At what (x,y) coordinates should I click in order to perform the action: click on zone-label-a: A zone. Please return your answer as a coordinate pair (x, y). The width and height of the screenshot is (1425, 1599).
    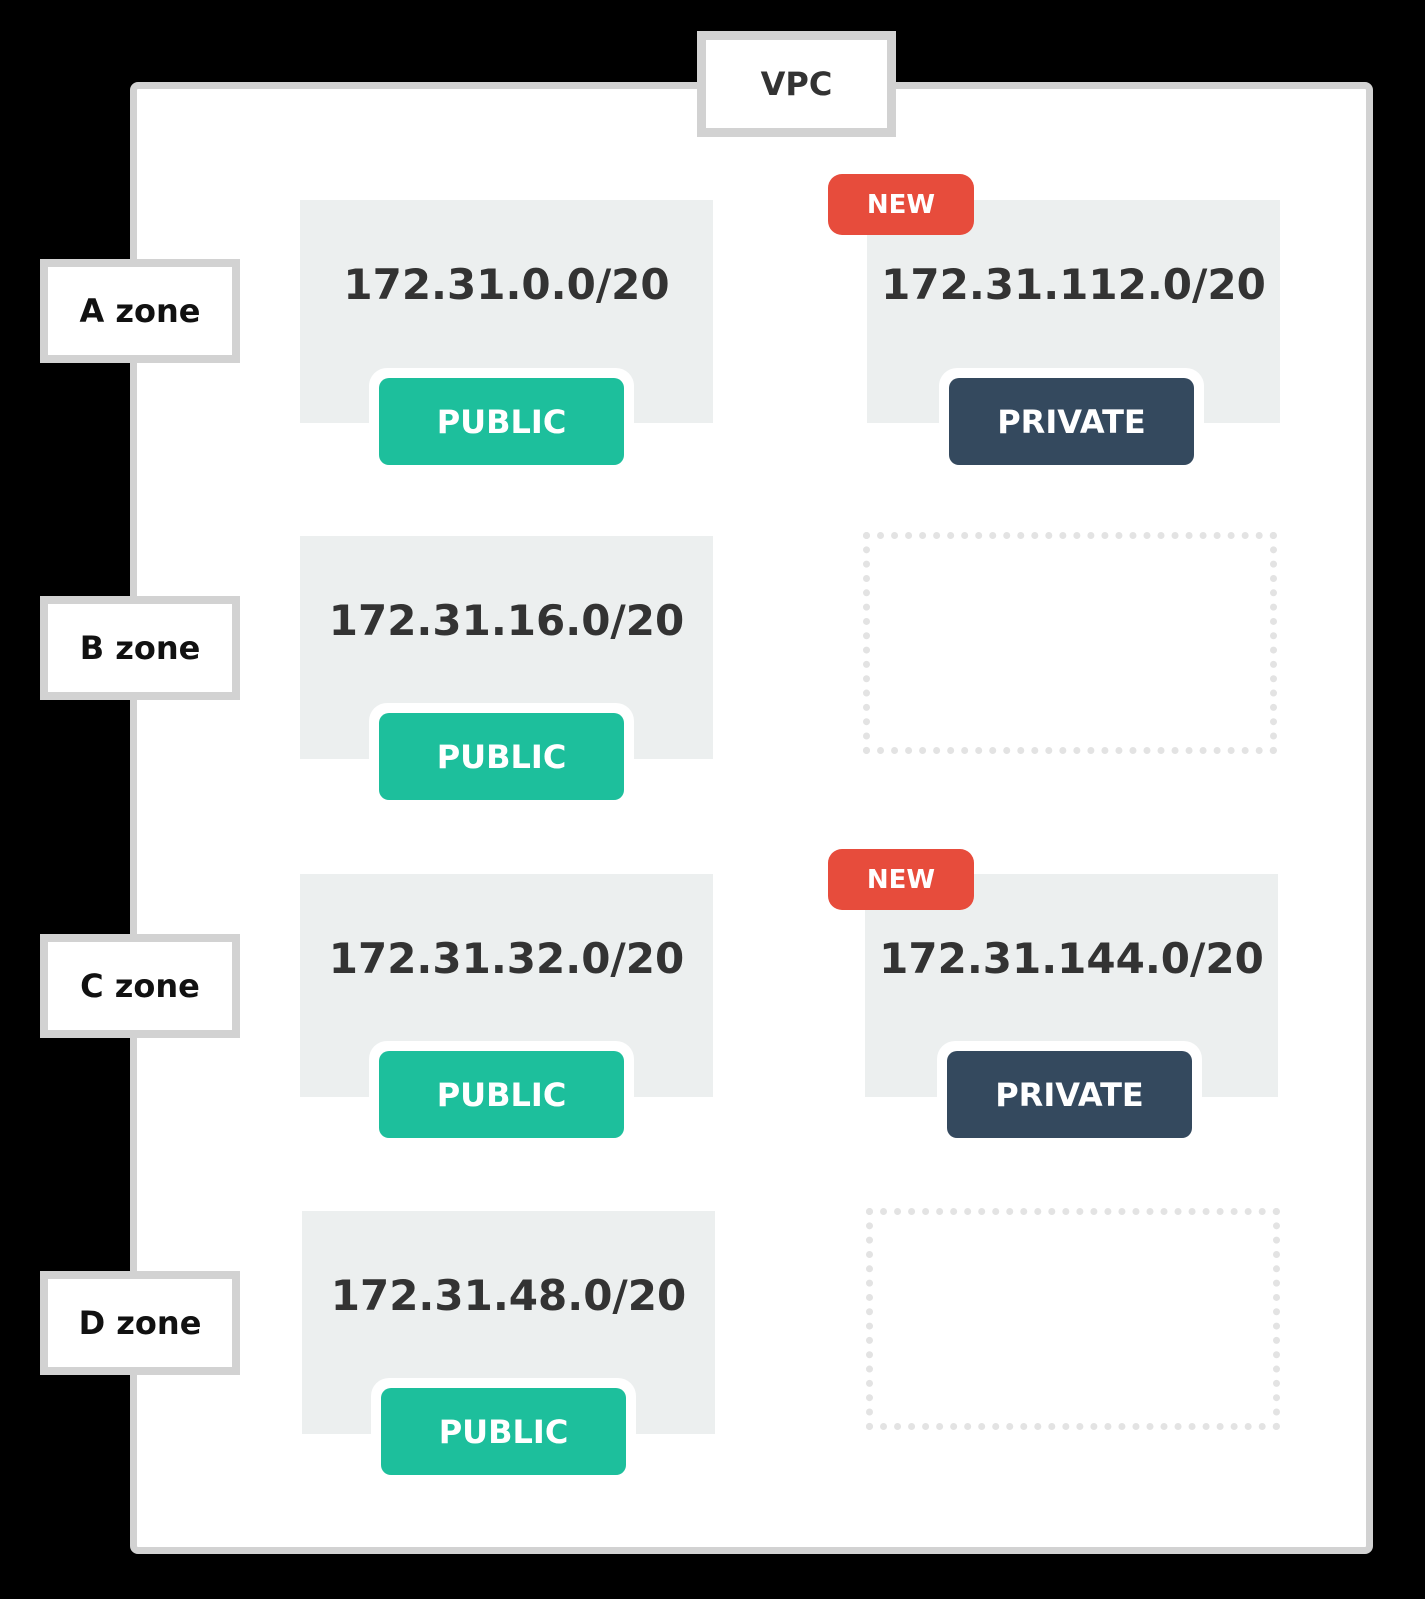
    Looking at the image, I should click on (140, 311).